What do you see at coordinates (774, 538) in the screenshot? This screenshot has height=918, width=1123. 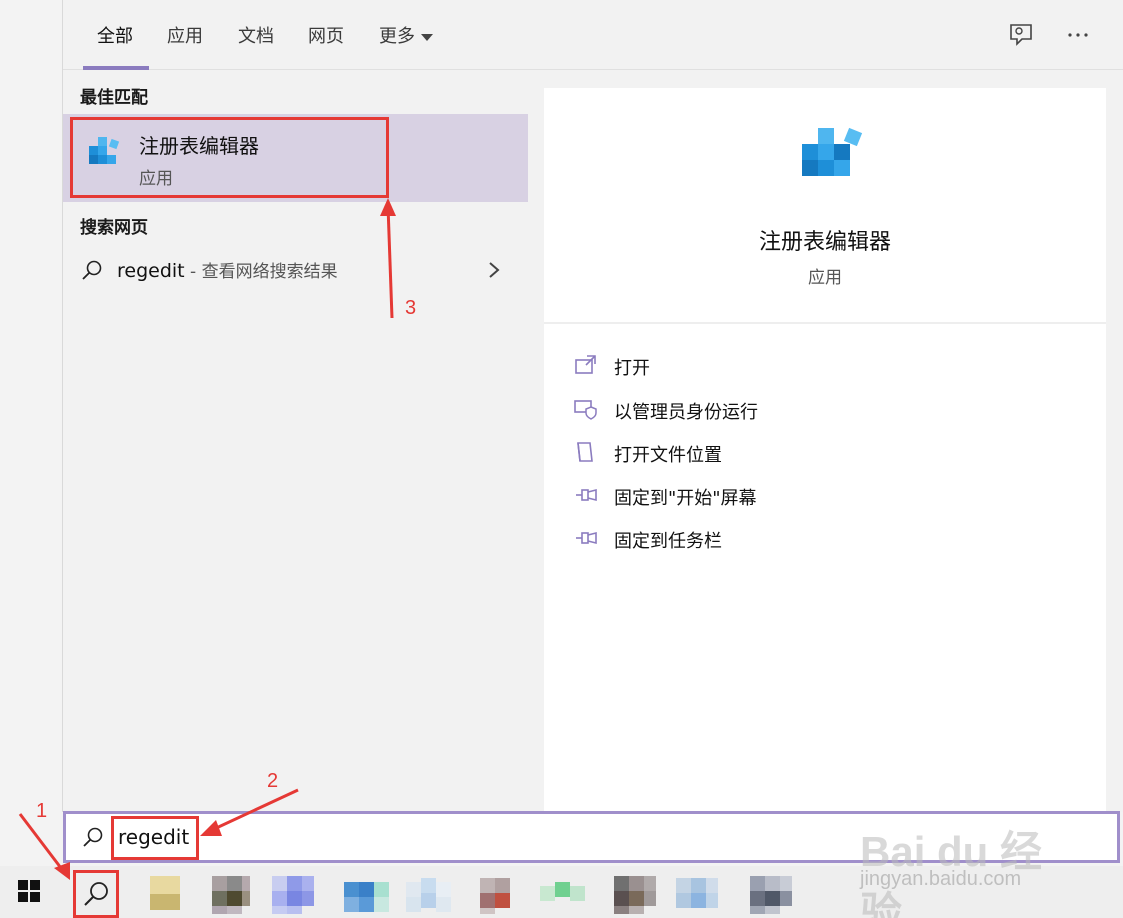 I see `action-pin-to-taskbar: 固定到任务栏` at bounding box center [774, 538].